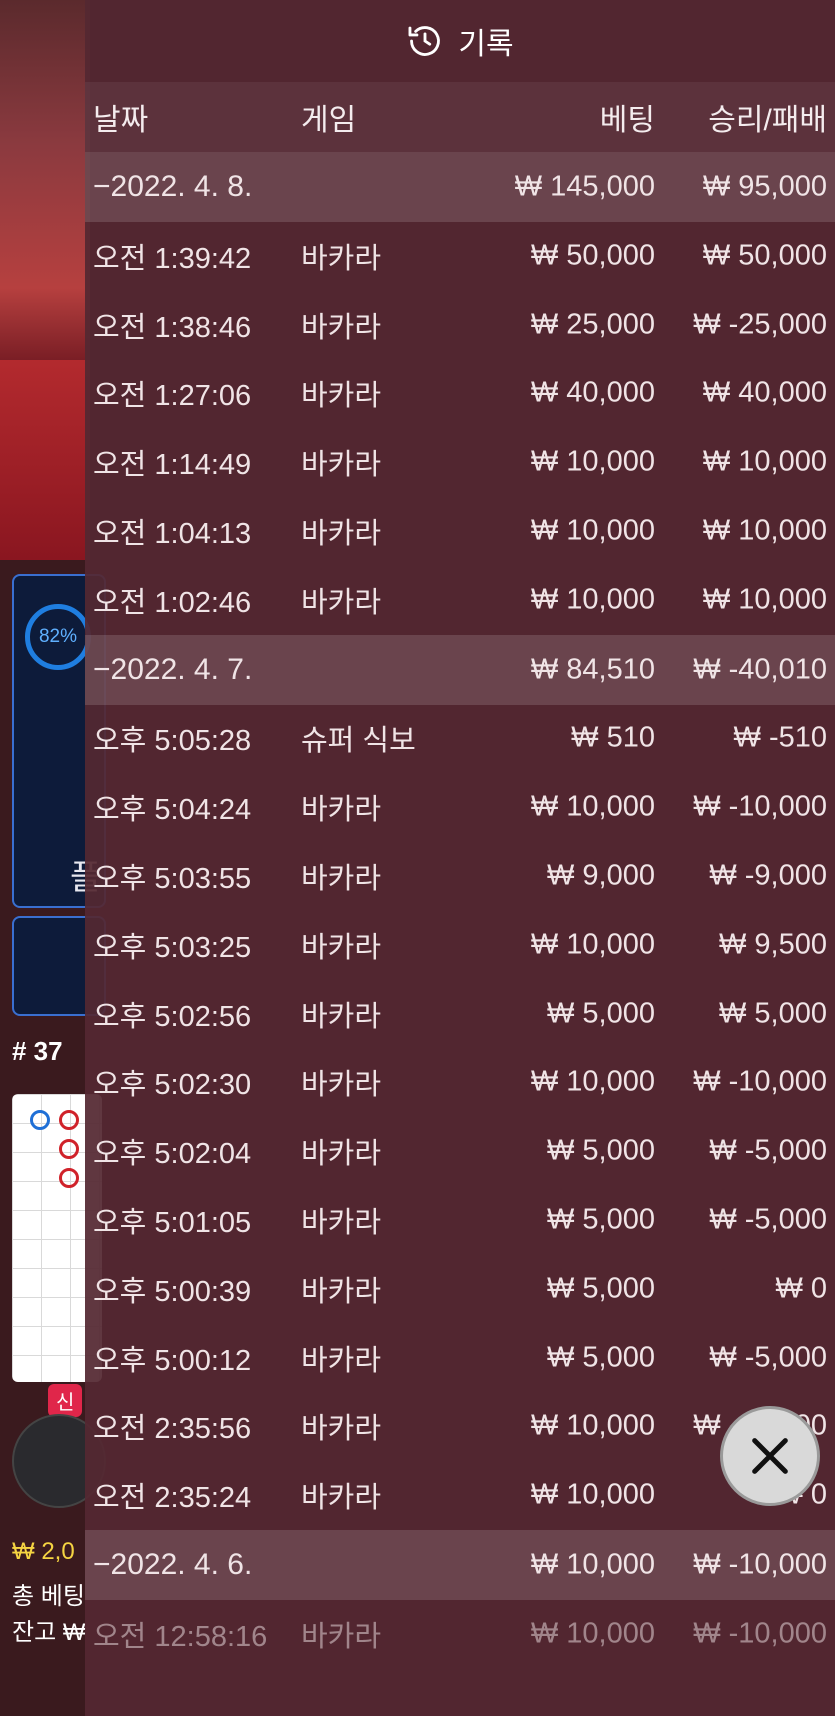 The height and width of the screenshot is (1716, 835). Describe the element at coordinates (172, 602) in the screenshot. I see `row-time: 오전 1:02:46` at that location.